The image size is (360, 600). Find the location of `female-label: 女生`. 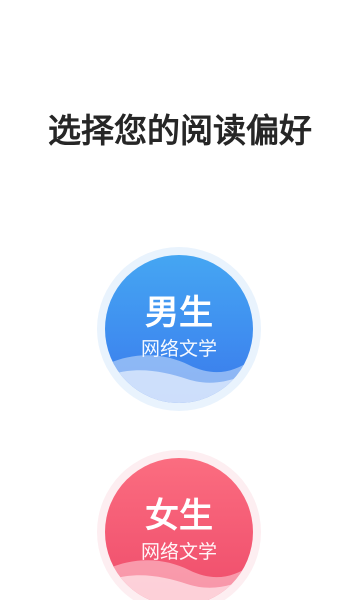

female-label: 女生 is located at coordinates (179, 516).